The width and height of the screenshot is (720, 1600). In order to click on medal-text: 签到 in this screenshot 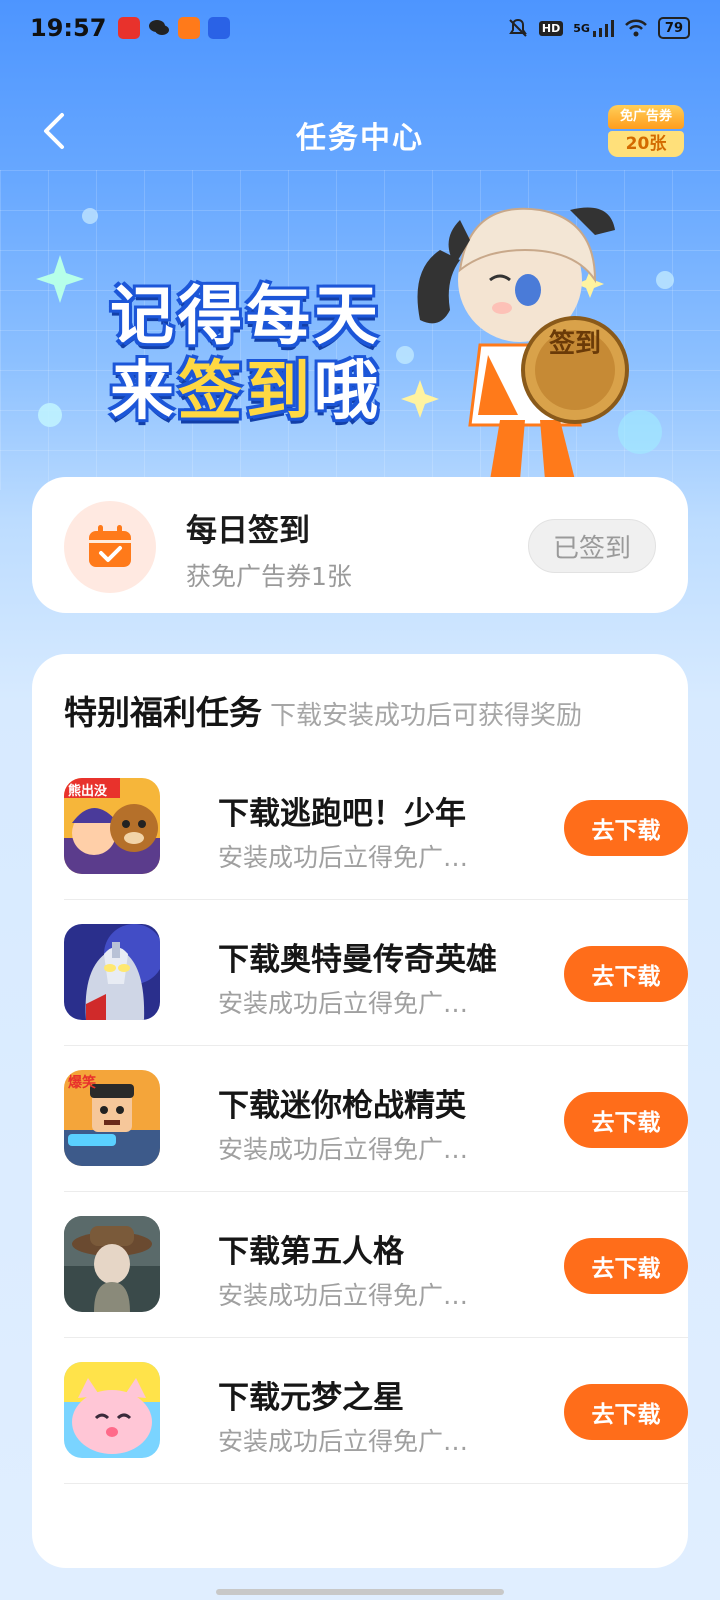, I will do `click(574, 344)`.